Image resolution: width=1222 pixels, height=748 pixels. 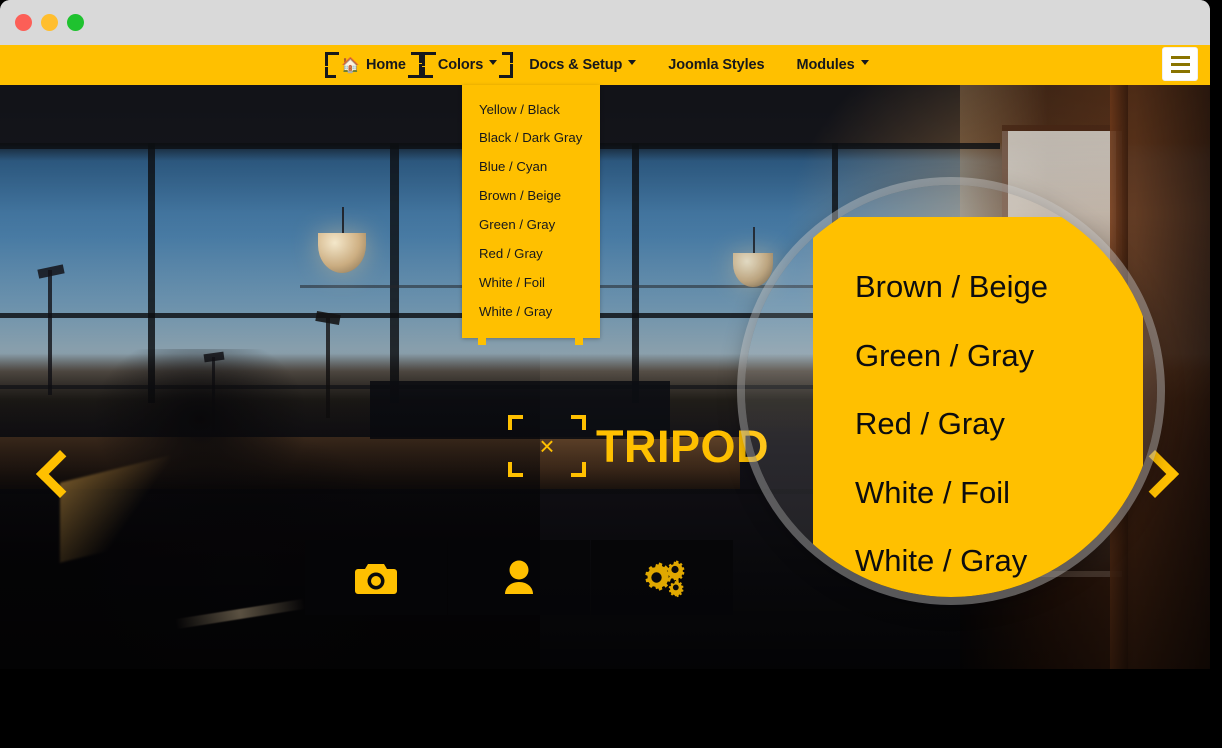 What do you see at coordinates (531, 311) in the screenshot?
I see `dropdown-item-white-gray: White / Gray` at bounding box center [531, 311].